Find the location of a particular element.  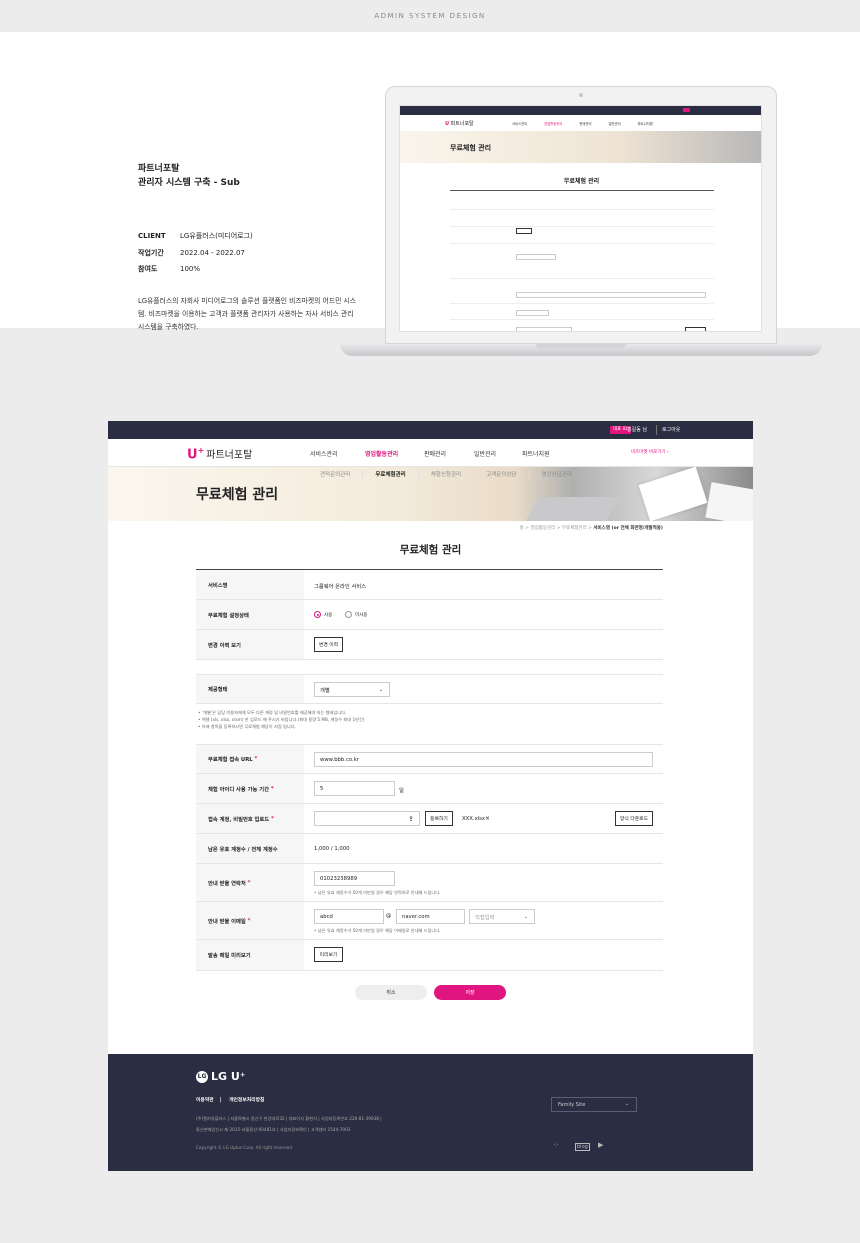

subnav-item: 견적문의관리 is located at coordinates (335, 474).